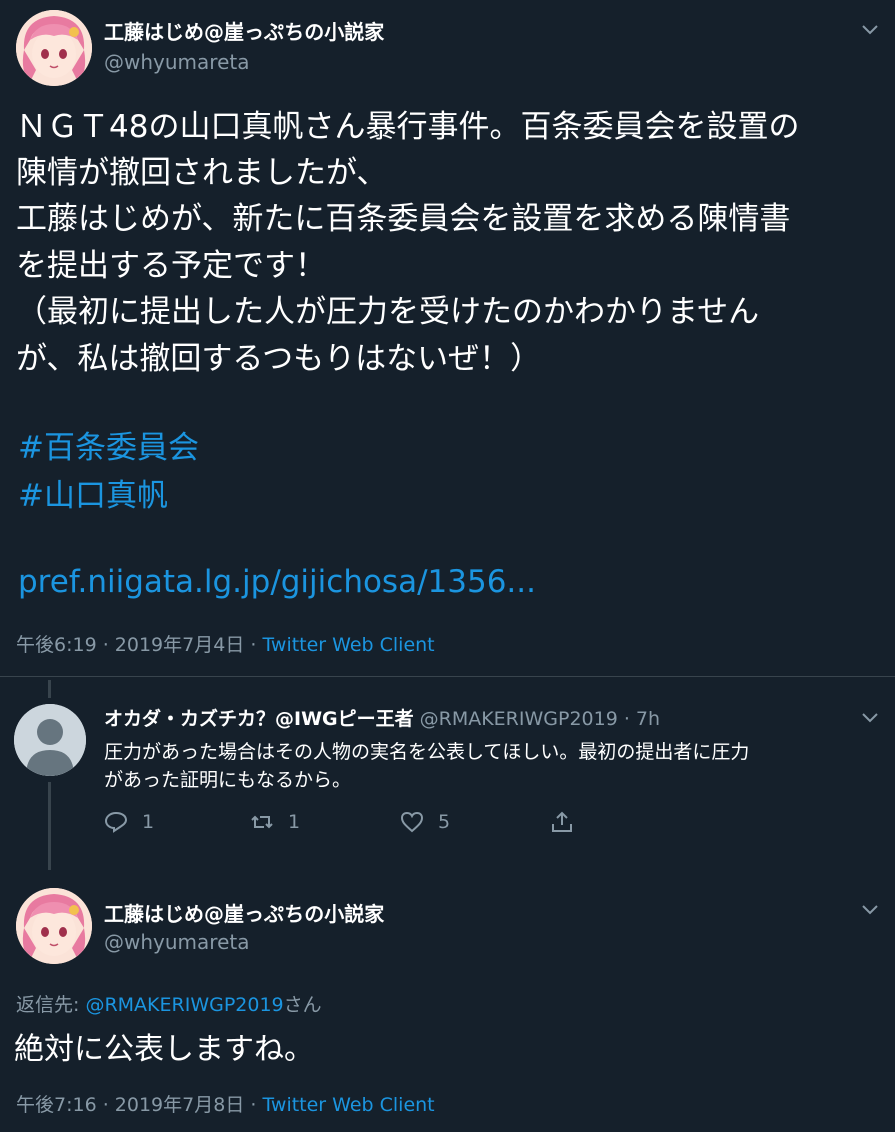 This screenshot has height=1132, width=895. I want to click on retweet-button: 1, so click(275, 822).